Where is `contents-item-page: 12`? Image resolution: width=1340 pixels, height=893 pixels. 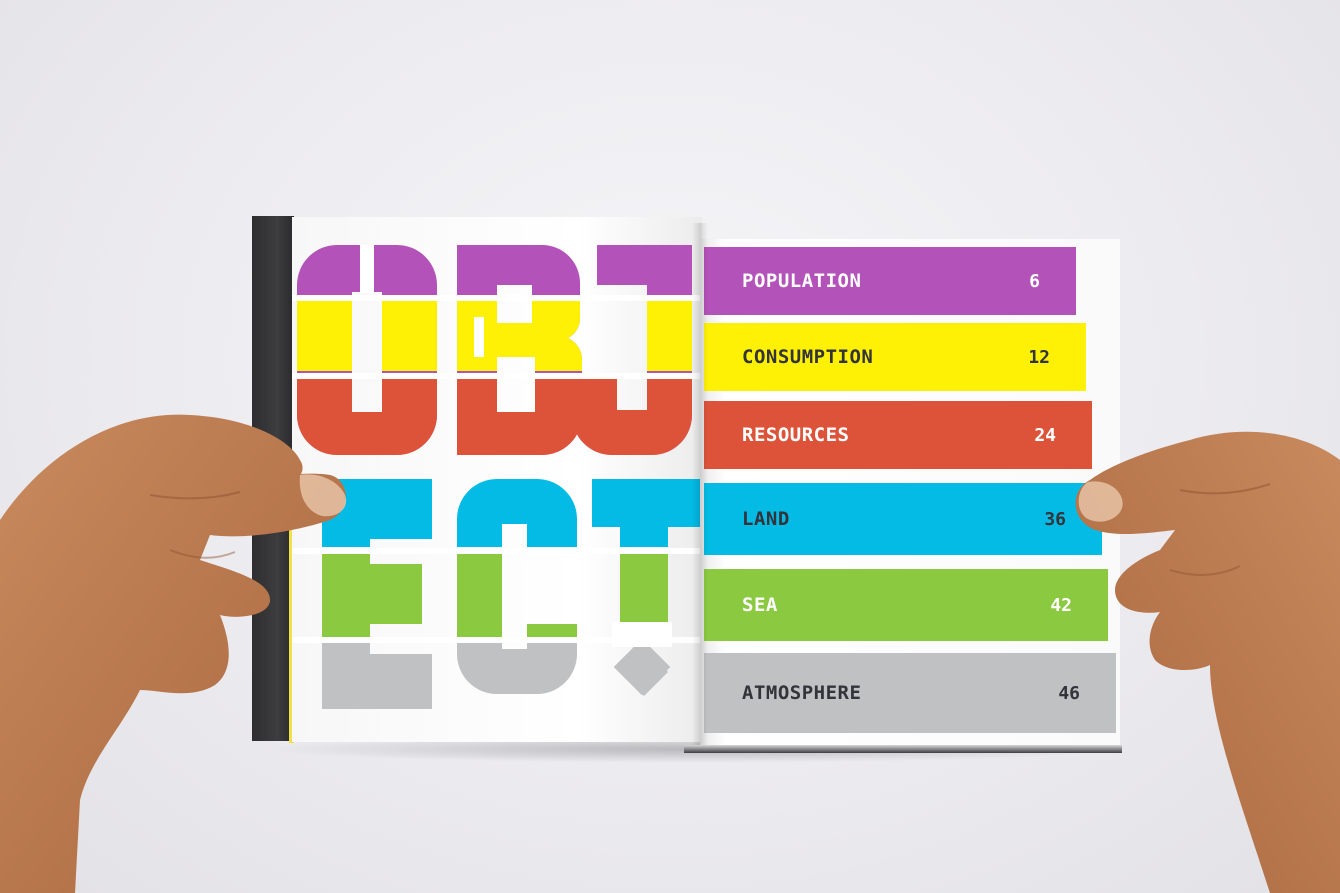
contents-item-page: 12 is located at coordinates (1039, 357).